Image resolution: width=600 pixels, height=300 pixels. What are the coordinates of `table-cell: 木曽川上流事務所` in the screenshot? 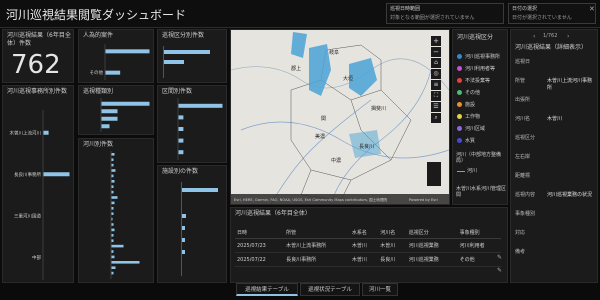 It's located at (317, 245).